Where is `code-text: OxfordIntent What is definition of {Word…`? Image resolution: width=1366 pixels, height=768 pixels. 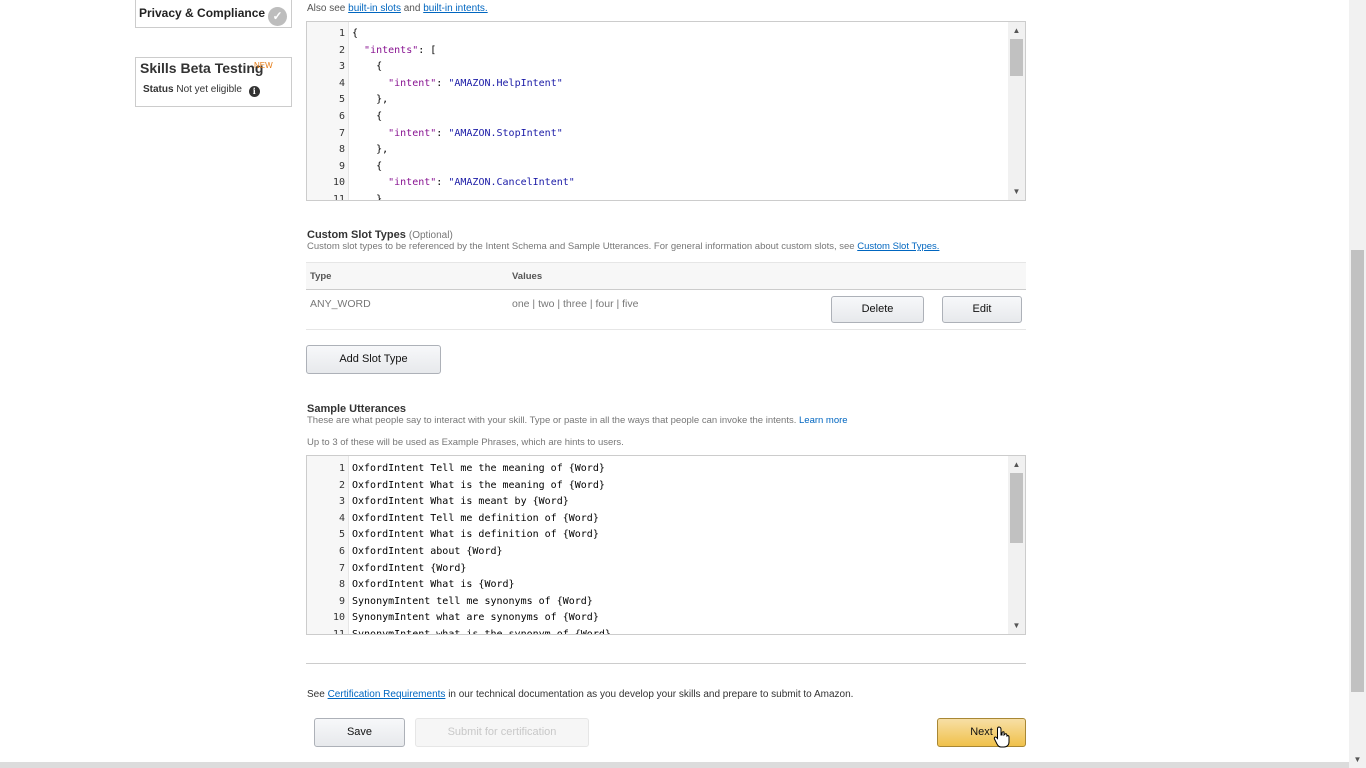 code-text: OxfordIntent What is definition of {Word… is located at coordinates (475, 534).